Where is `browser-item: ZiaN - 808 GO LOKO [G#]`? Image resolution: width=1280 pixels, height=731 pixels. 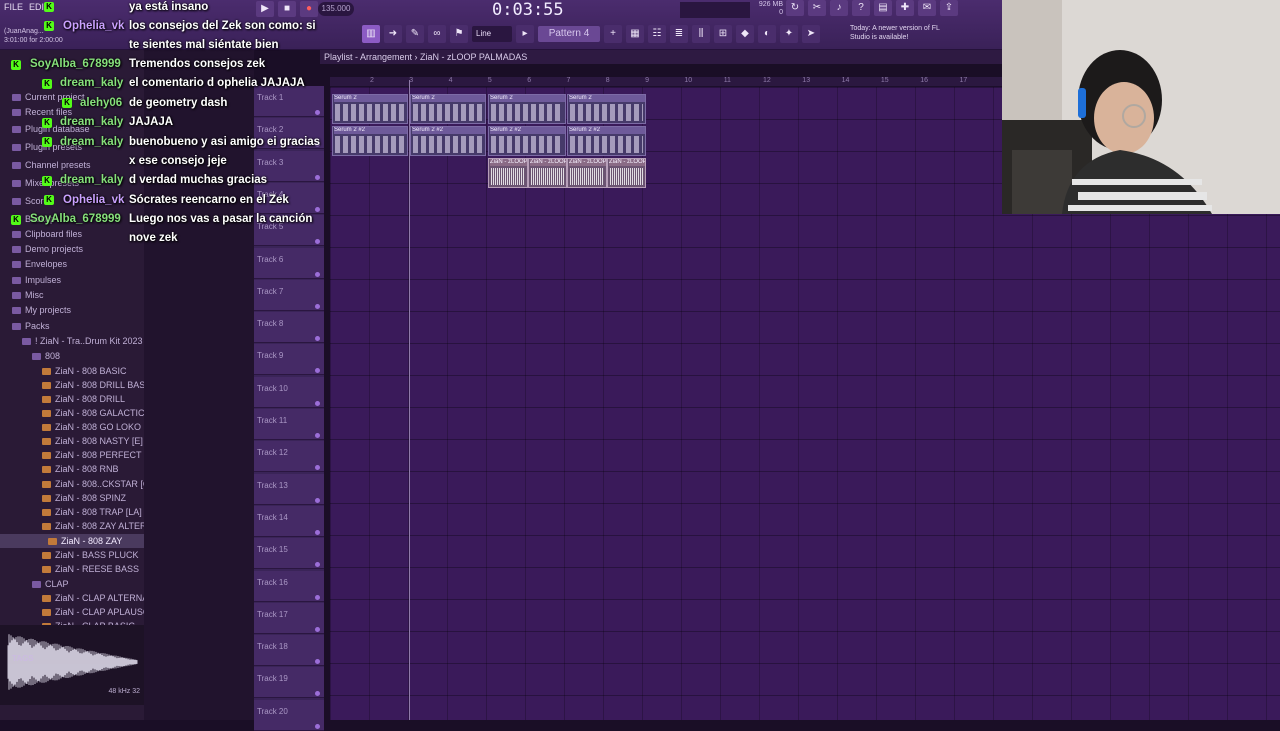 browser-item: ZiaN - 808 GO LOKO [G#] is located at coordinates (101, 427).